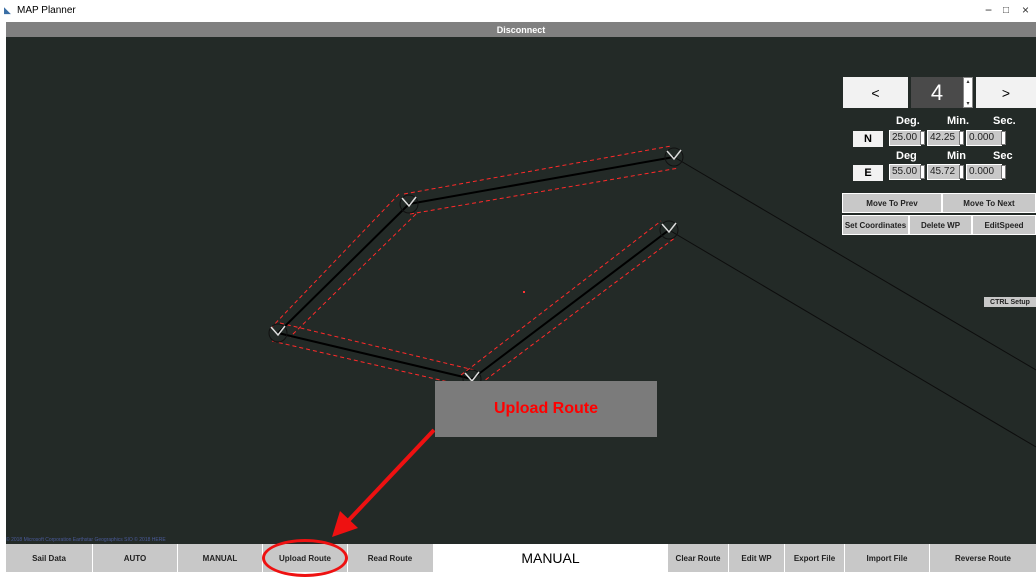  I want to click on spin-up-icon: ▴, so click(967, 81).